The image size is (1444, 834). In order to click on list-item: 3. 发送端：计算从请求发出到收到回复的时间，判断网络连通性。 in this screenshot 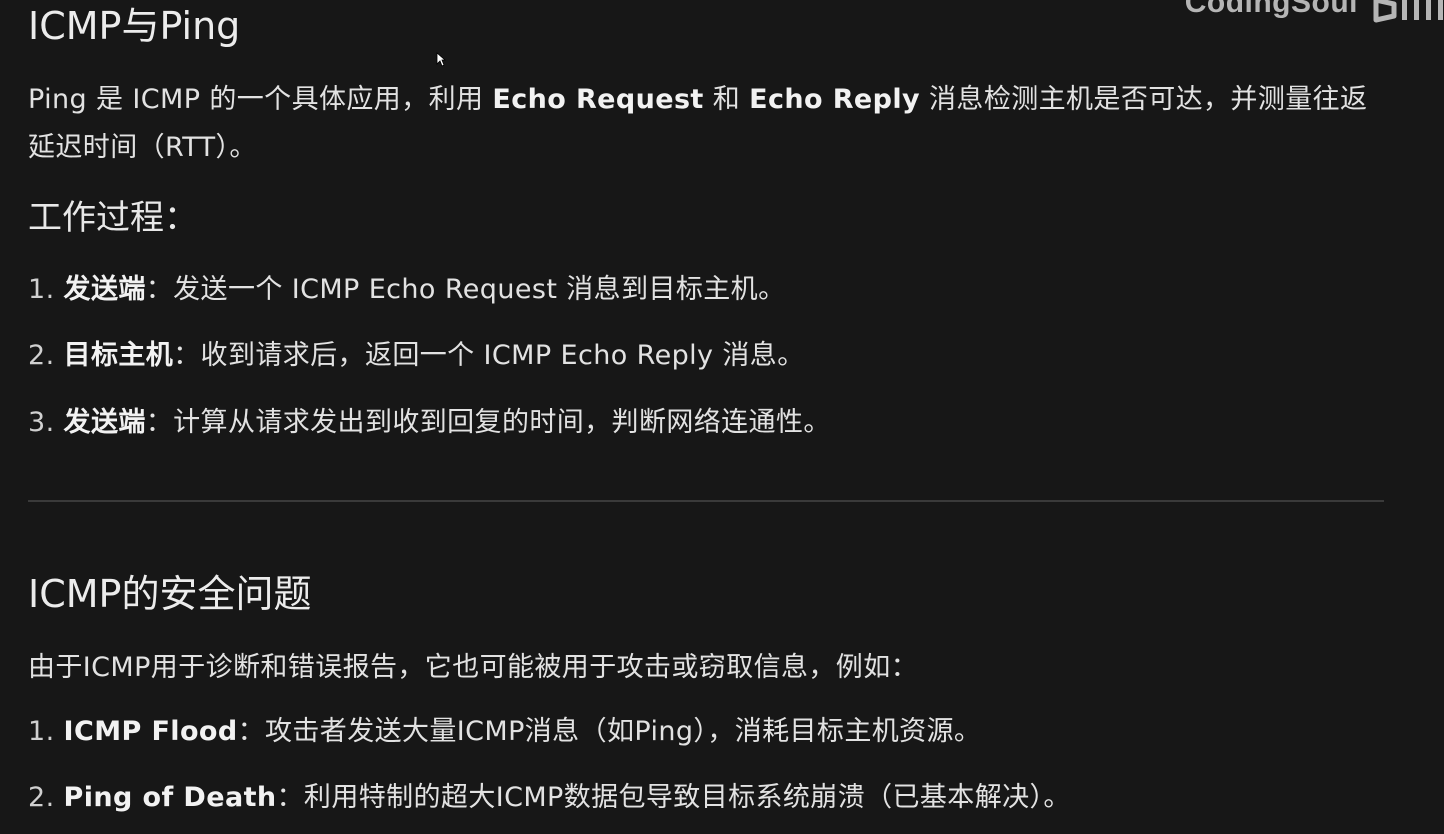, I will do `click(429, 422)`.